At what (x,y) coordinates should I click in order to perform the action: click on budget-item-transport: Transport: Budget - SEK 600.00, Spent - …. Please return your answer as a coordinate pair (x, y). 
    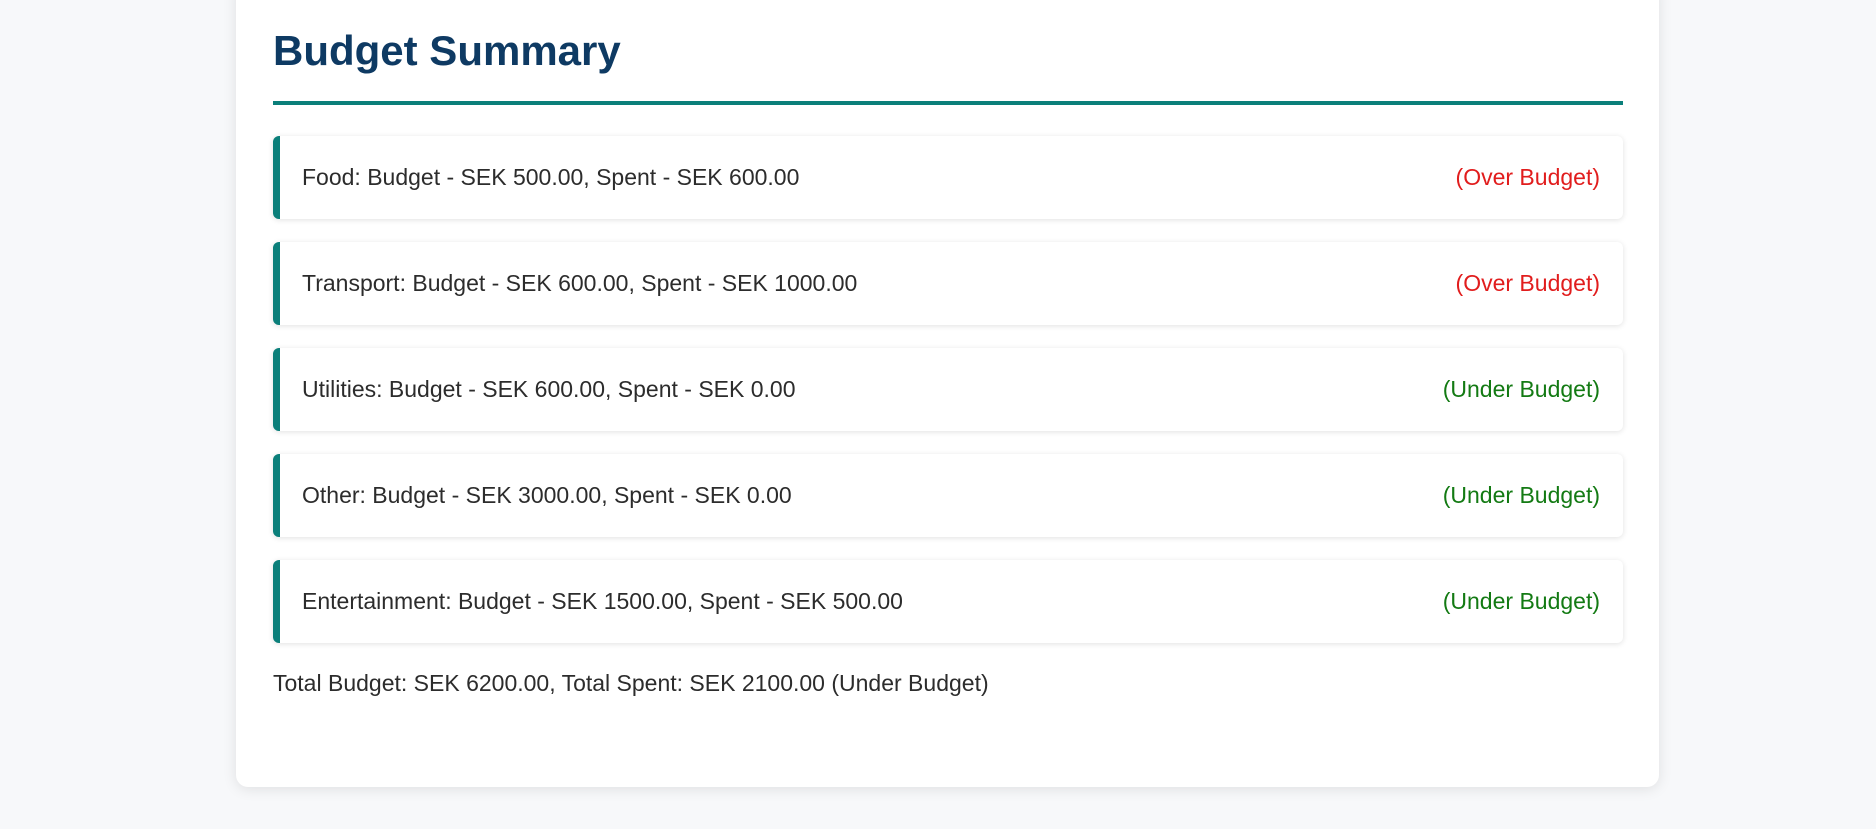
    Looking at the image, I should click on (948, 283).